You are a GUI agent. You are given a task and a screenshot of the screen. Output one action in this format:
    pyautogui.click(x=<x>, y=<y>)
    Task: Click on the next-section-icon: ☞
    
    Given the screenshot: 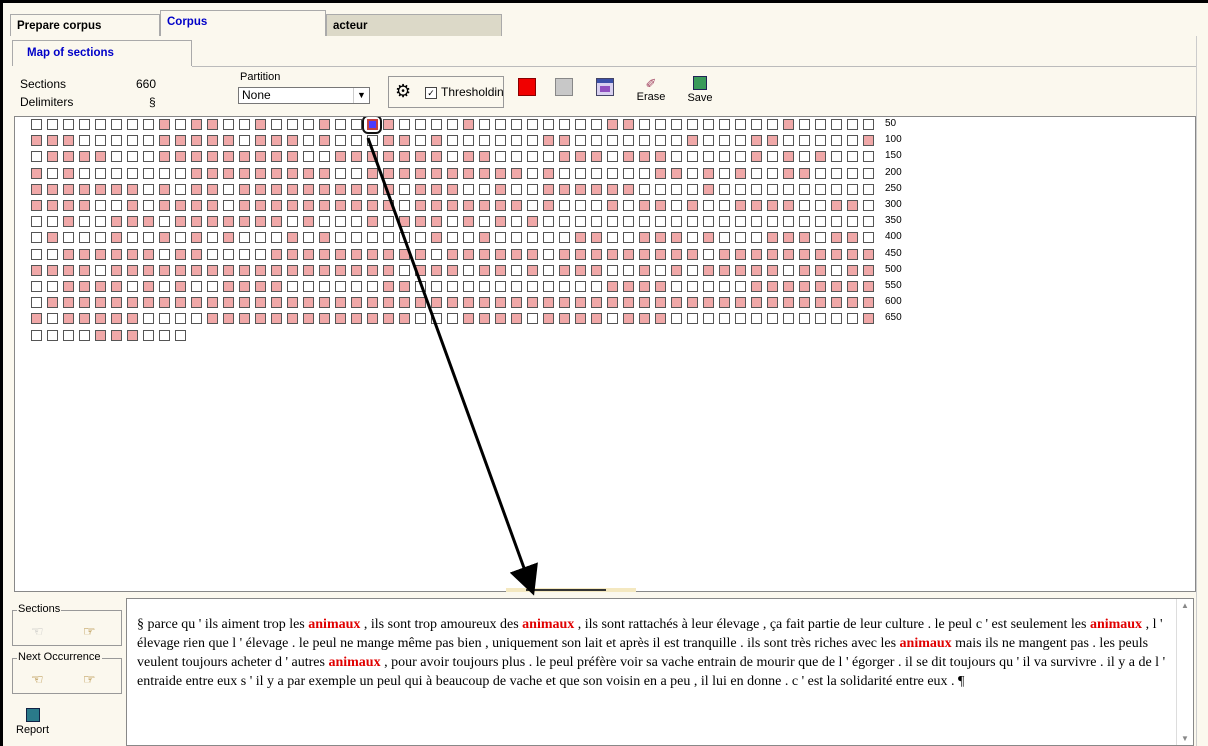 What is the action you would take?
    pyautogui.click(x=89, y=631)
    